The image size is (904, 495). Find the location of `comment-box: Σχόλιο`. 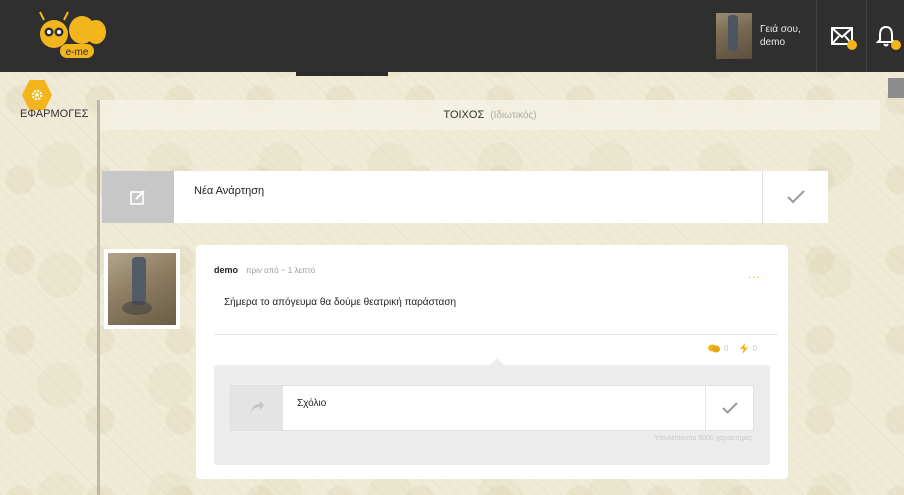

comment-box: Σχόλιο is located at coordinates (492, 408).